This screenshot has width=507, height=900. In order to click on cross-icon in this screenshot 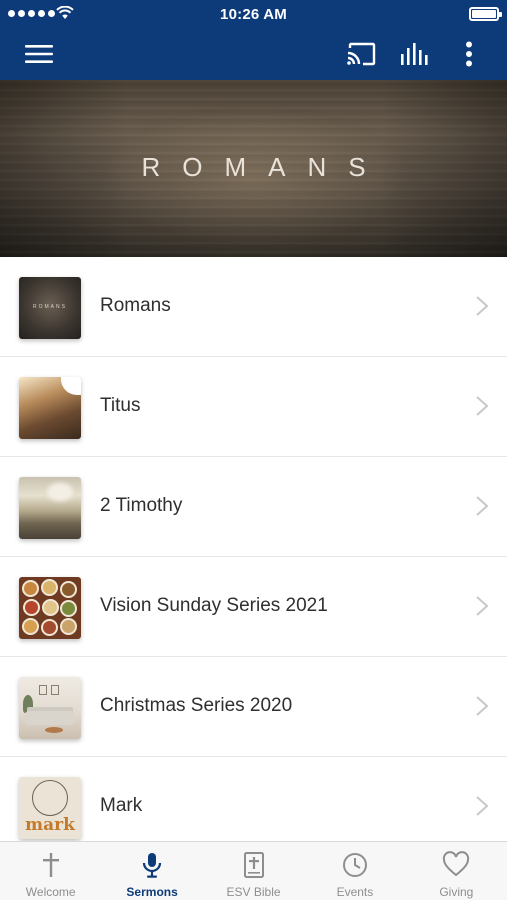, I will do `click(50, 865)`.